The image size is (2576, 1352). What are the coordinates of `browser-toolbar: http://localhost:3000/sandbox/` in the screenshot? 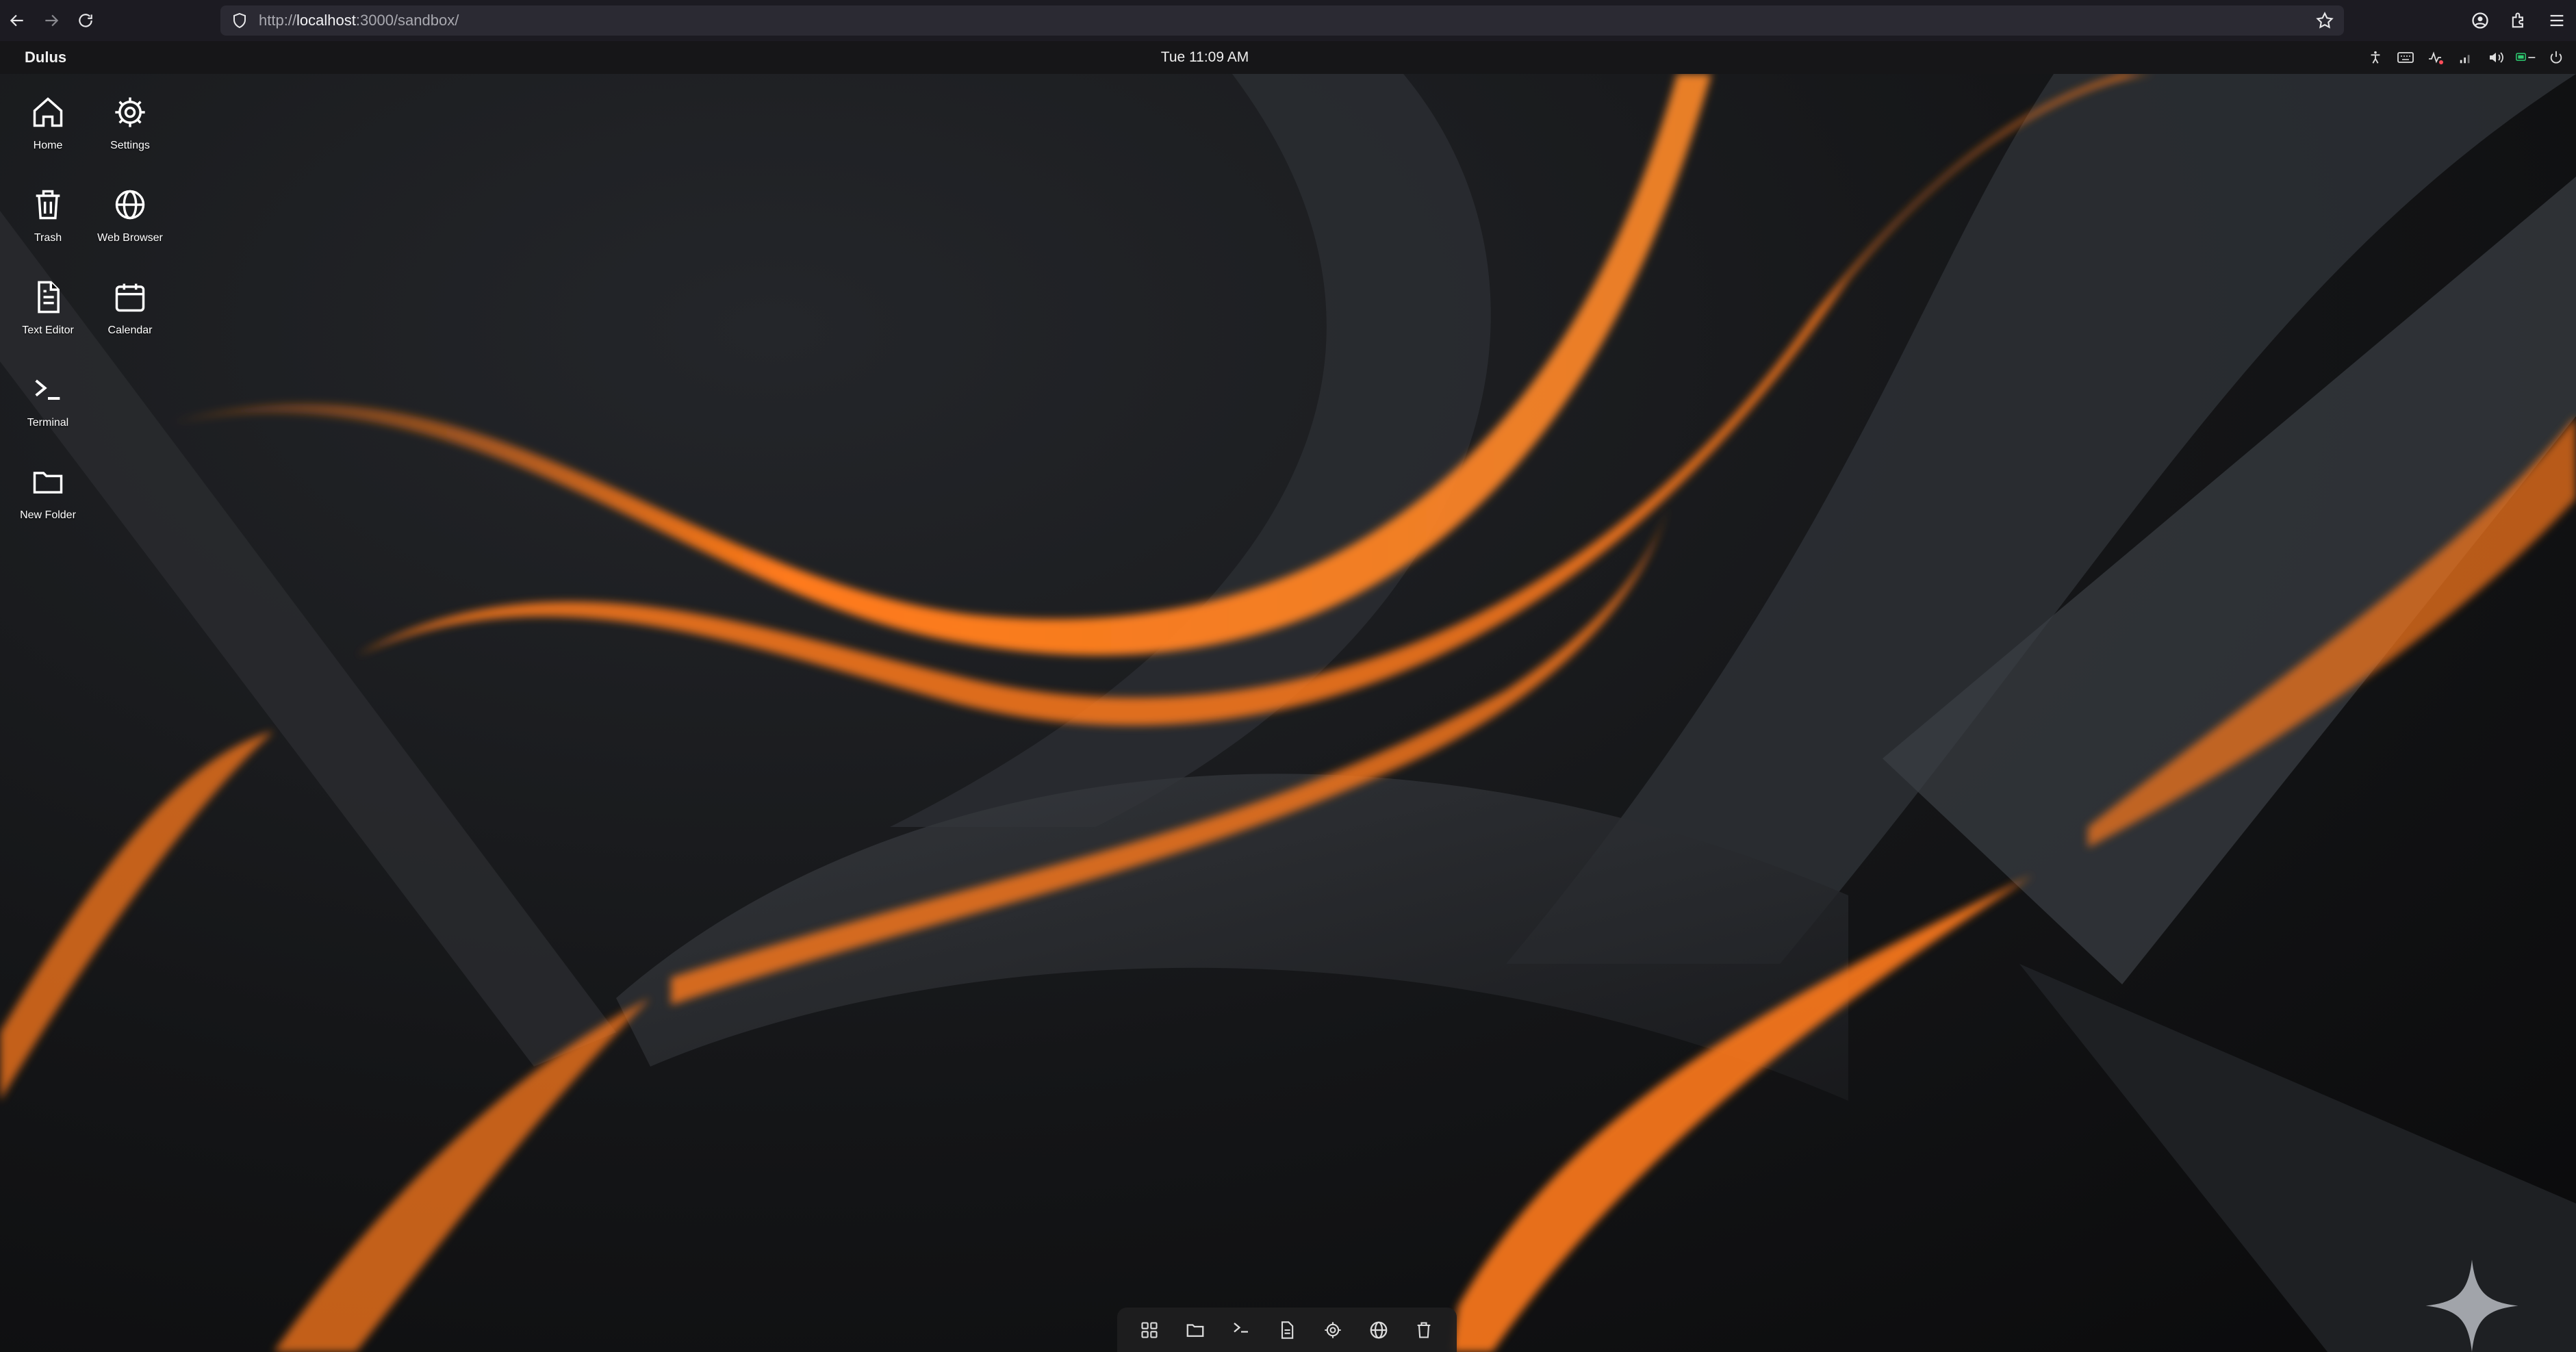 It's located at (1288, 20).